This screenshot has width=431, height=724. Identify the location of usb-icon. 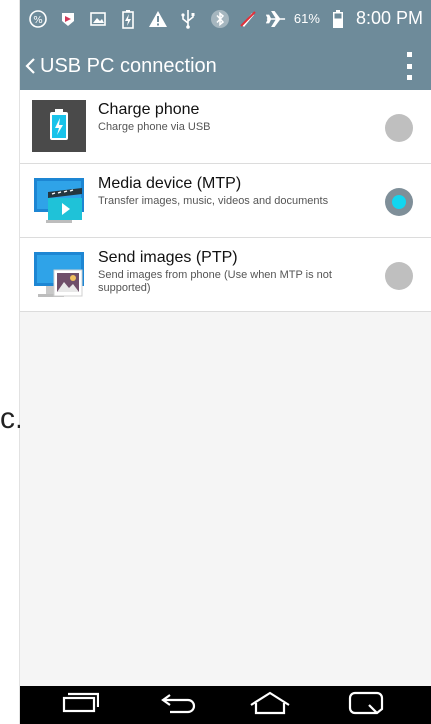
(188, 19).